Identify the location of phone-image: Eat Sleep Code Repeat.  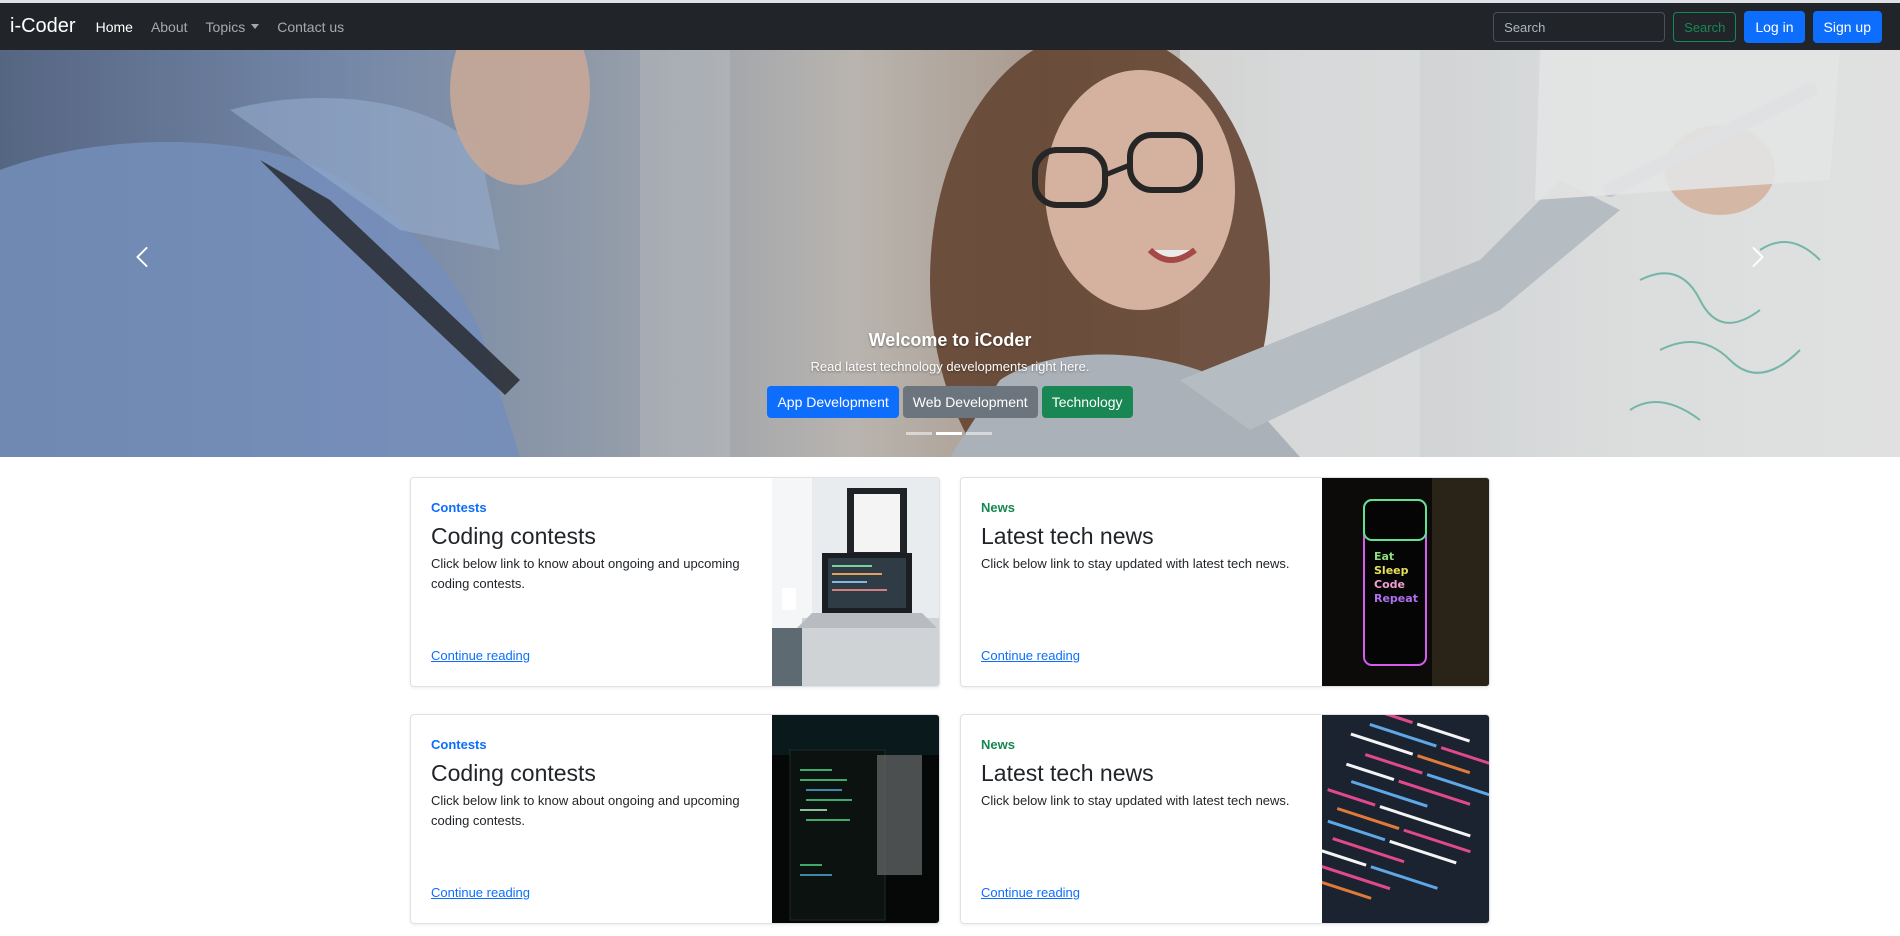
(1405, 582).